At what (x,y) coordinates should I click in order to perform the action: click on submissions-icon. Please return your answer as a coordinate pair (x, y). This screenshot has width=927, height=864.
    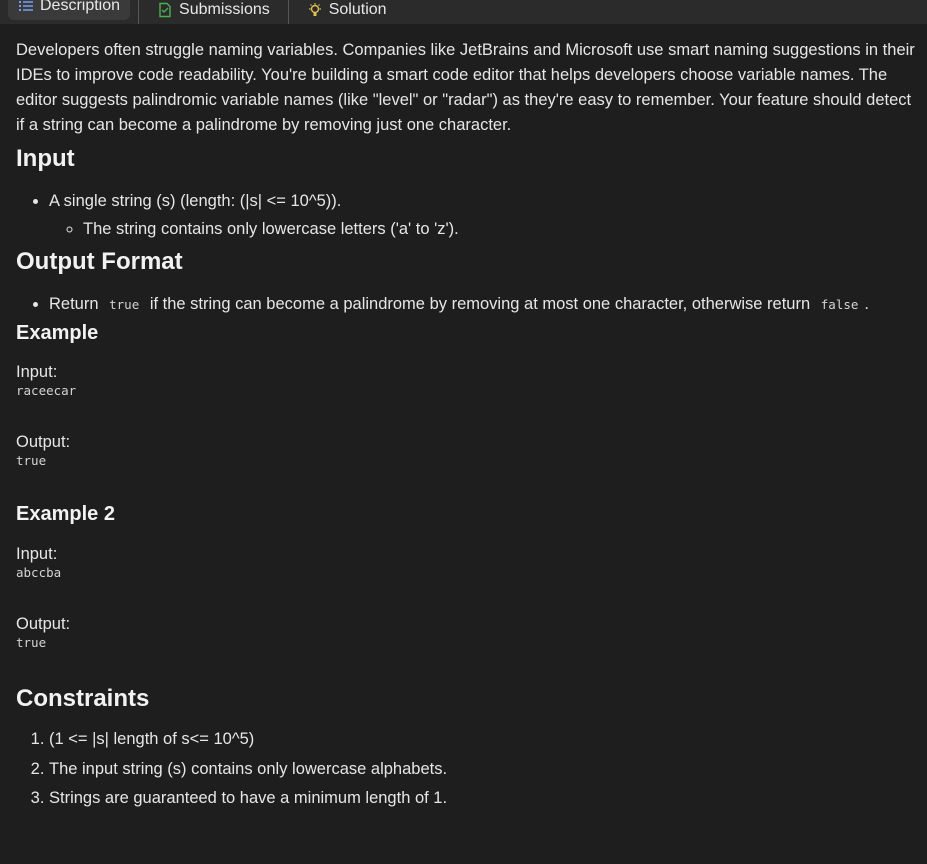
    Looking at the image, I should click on (165, 10).